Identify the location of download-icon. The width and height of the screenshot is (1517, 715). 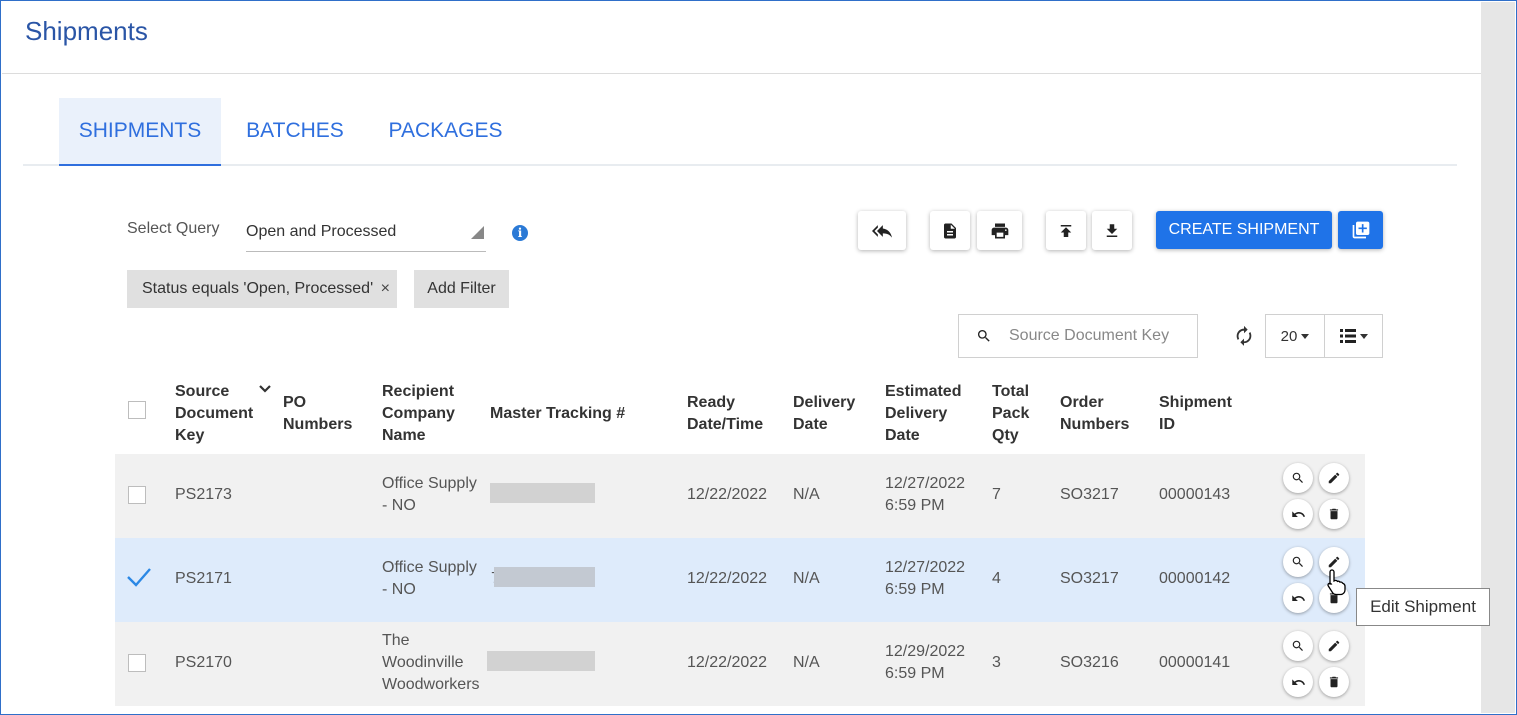
(1112, 230).